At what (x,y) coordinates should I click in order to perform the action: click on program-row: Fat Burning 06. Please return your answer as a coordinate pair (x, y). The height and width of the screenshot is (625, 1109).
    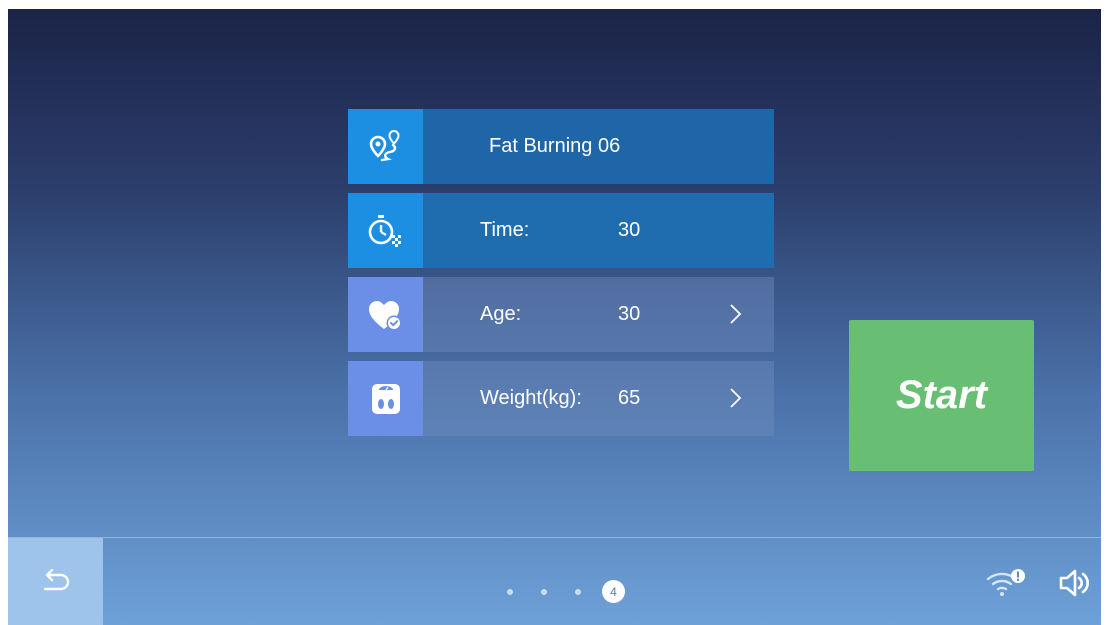
    Looking at the image, I should click on (561, 146).